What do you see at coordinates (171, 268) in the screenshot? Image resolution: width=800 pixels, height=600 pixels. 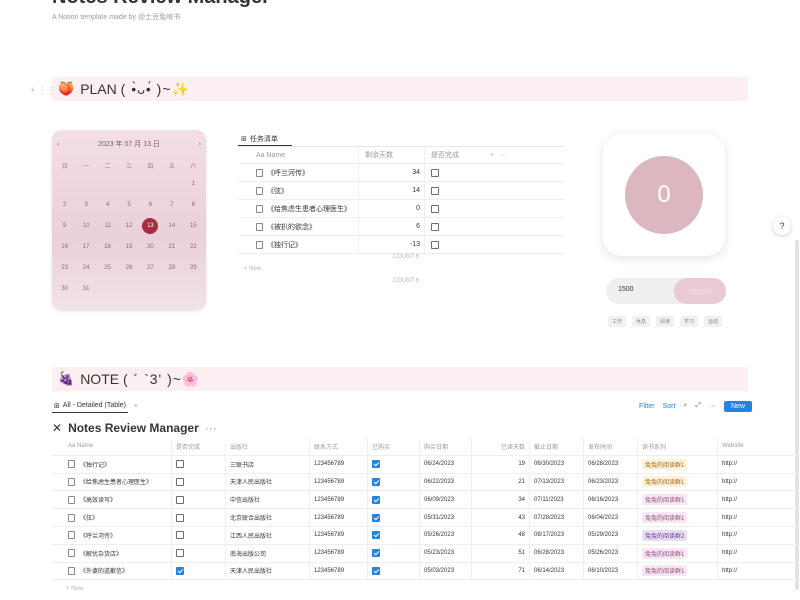 I see `calendar-day: 28` at bounding box center [171, 268].